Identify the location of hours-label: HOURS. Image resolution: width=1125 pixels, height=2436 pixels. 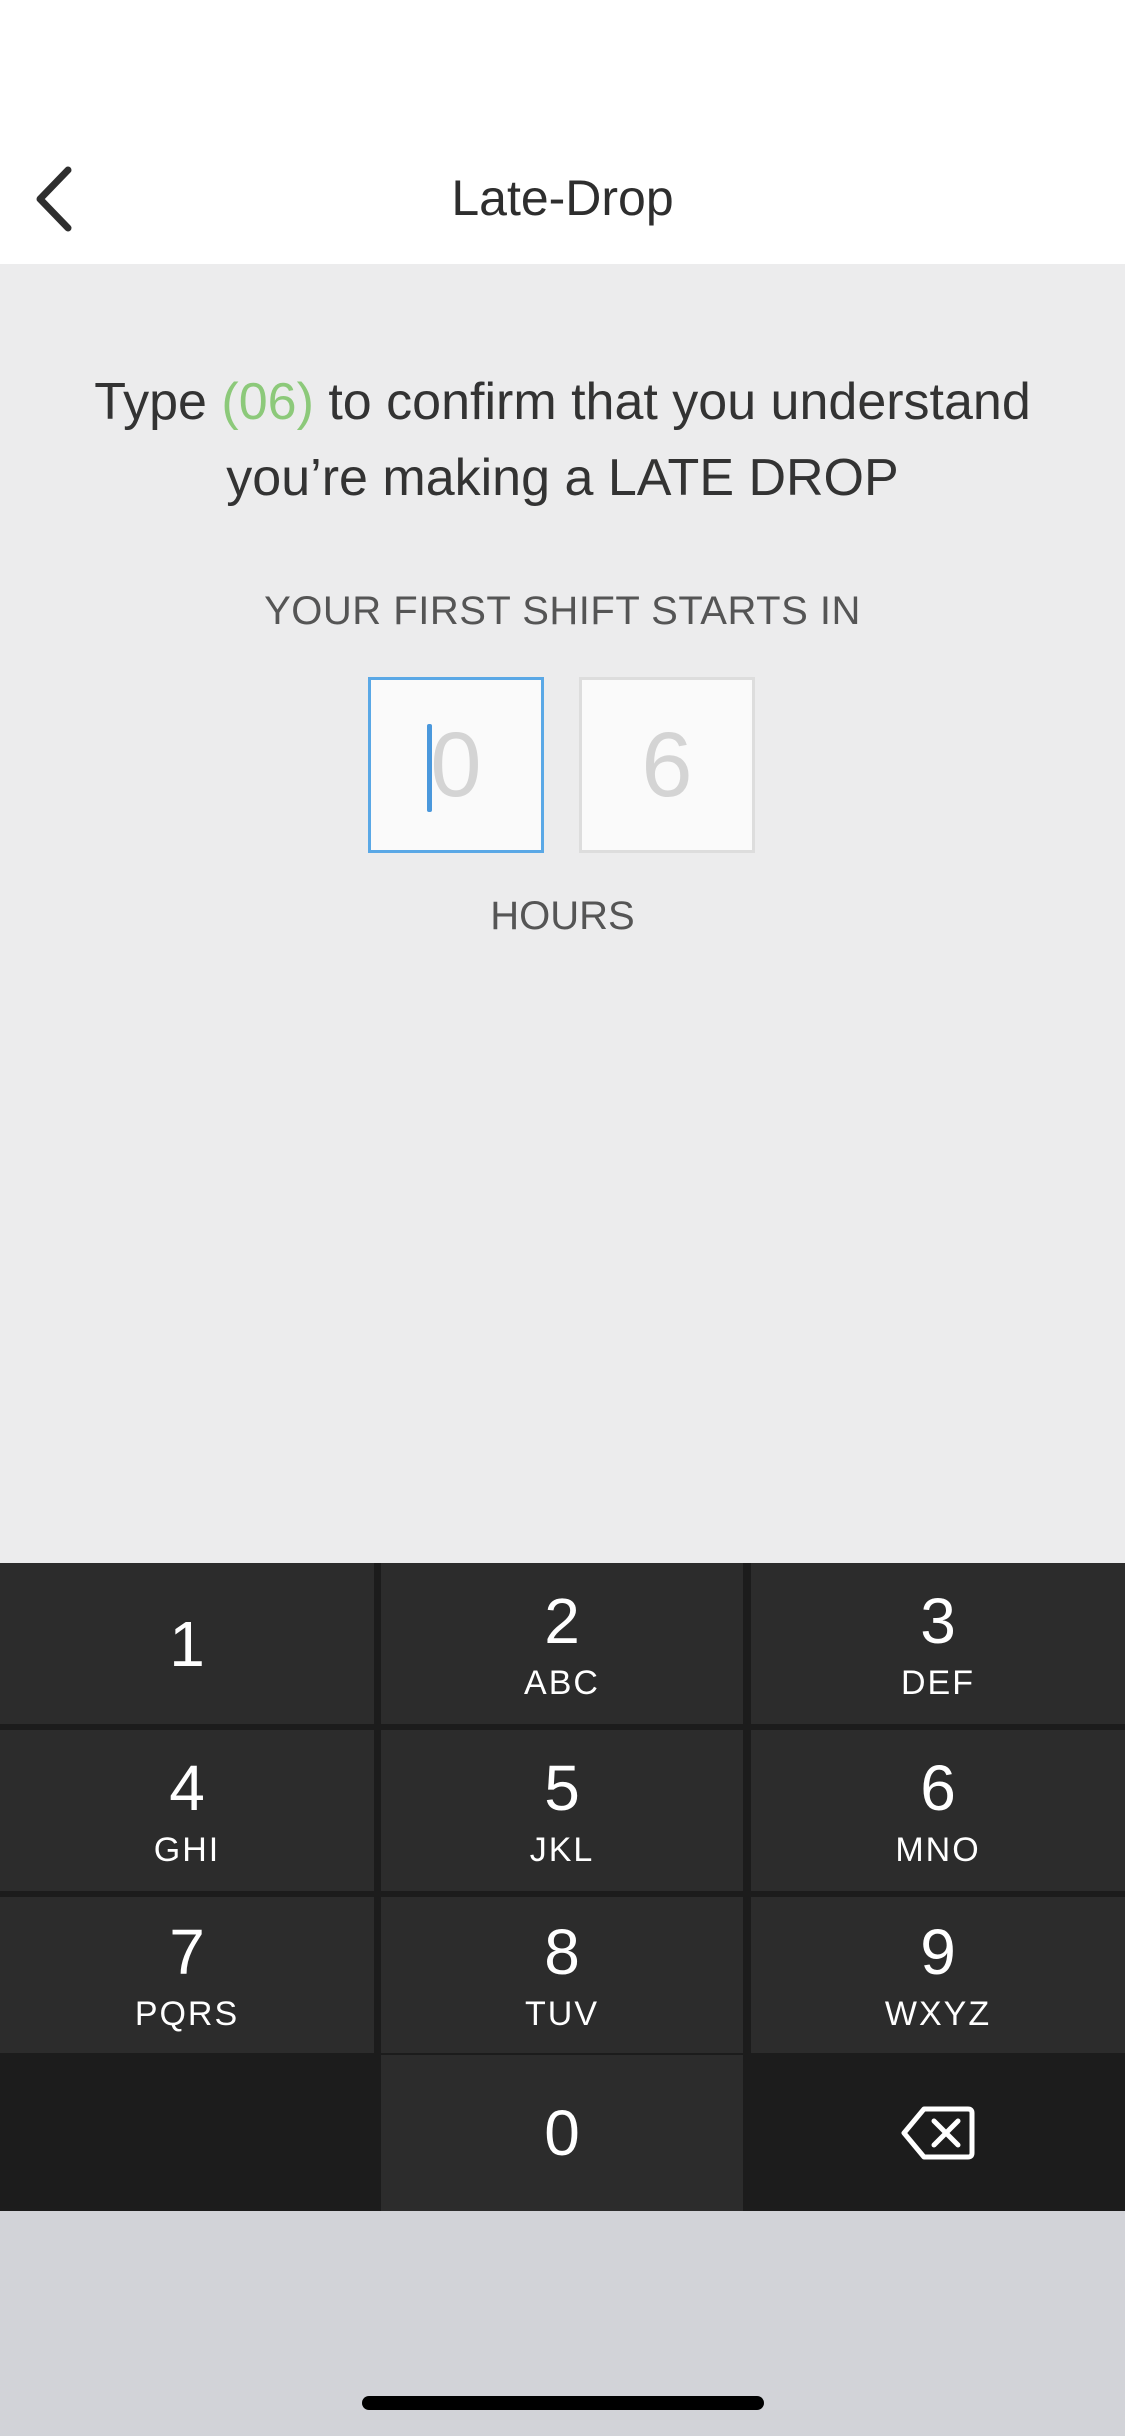
(562, 916).